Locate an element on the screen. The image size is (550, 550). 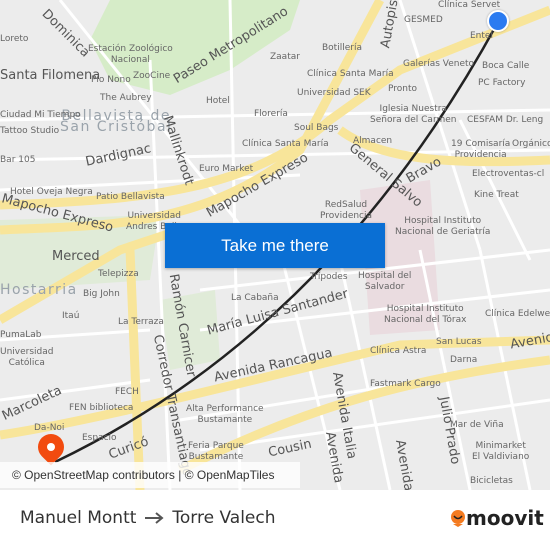
map-label: Bar 105 is located at coordinates (18, 160).